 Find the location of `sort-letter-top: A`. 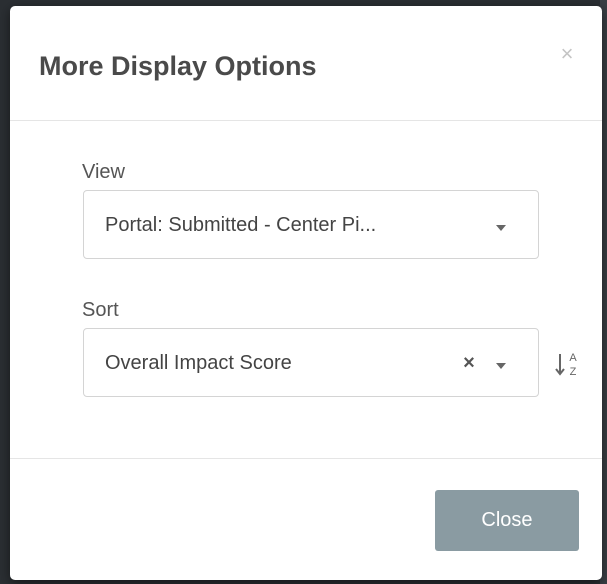

sort-letter-top: A is located at coordinates (573, 358).